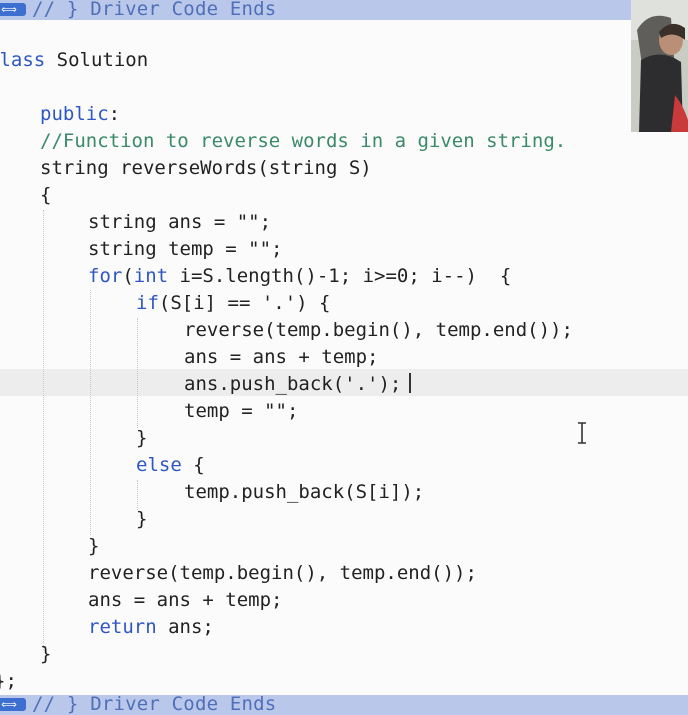  I want to click on code-line: string ans = "";, so click(180, 222).